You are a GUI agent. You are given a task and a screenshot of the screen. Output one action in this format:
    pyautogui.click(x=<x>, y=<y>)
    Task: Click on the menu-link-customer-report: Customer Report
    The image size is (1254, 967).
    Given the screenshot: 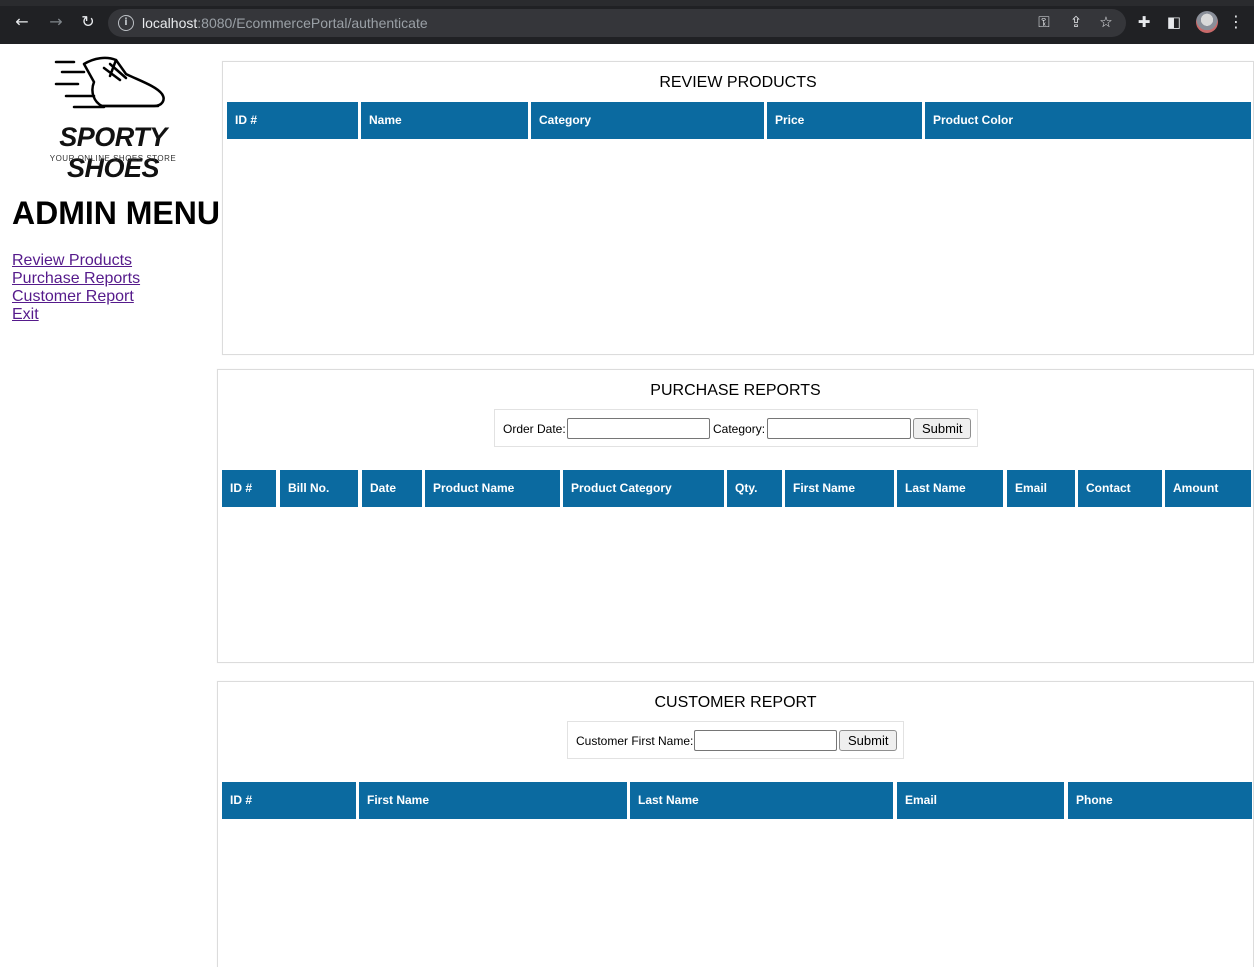 What is the action you would take?
    pyautogui.click(x=76, y=297)
    